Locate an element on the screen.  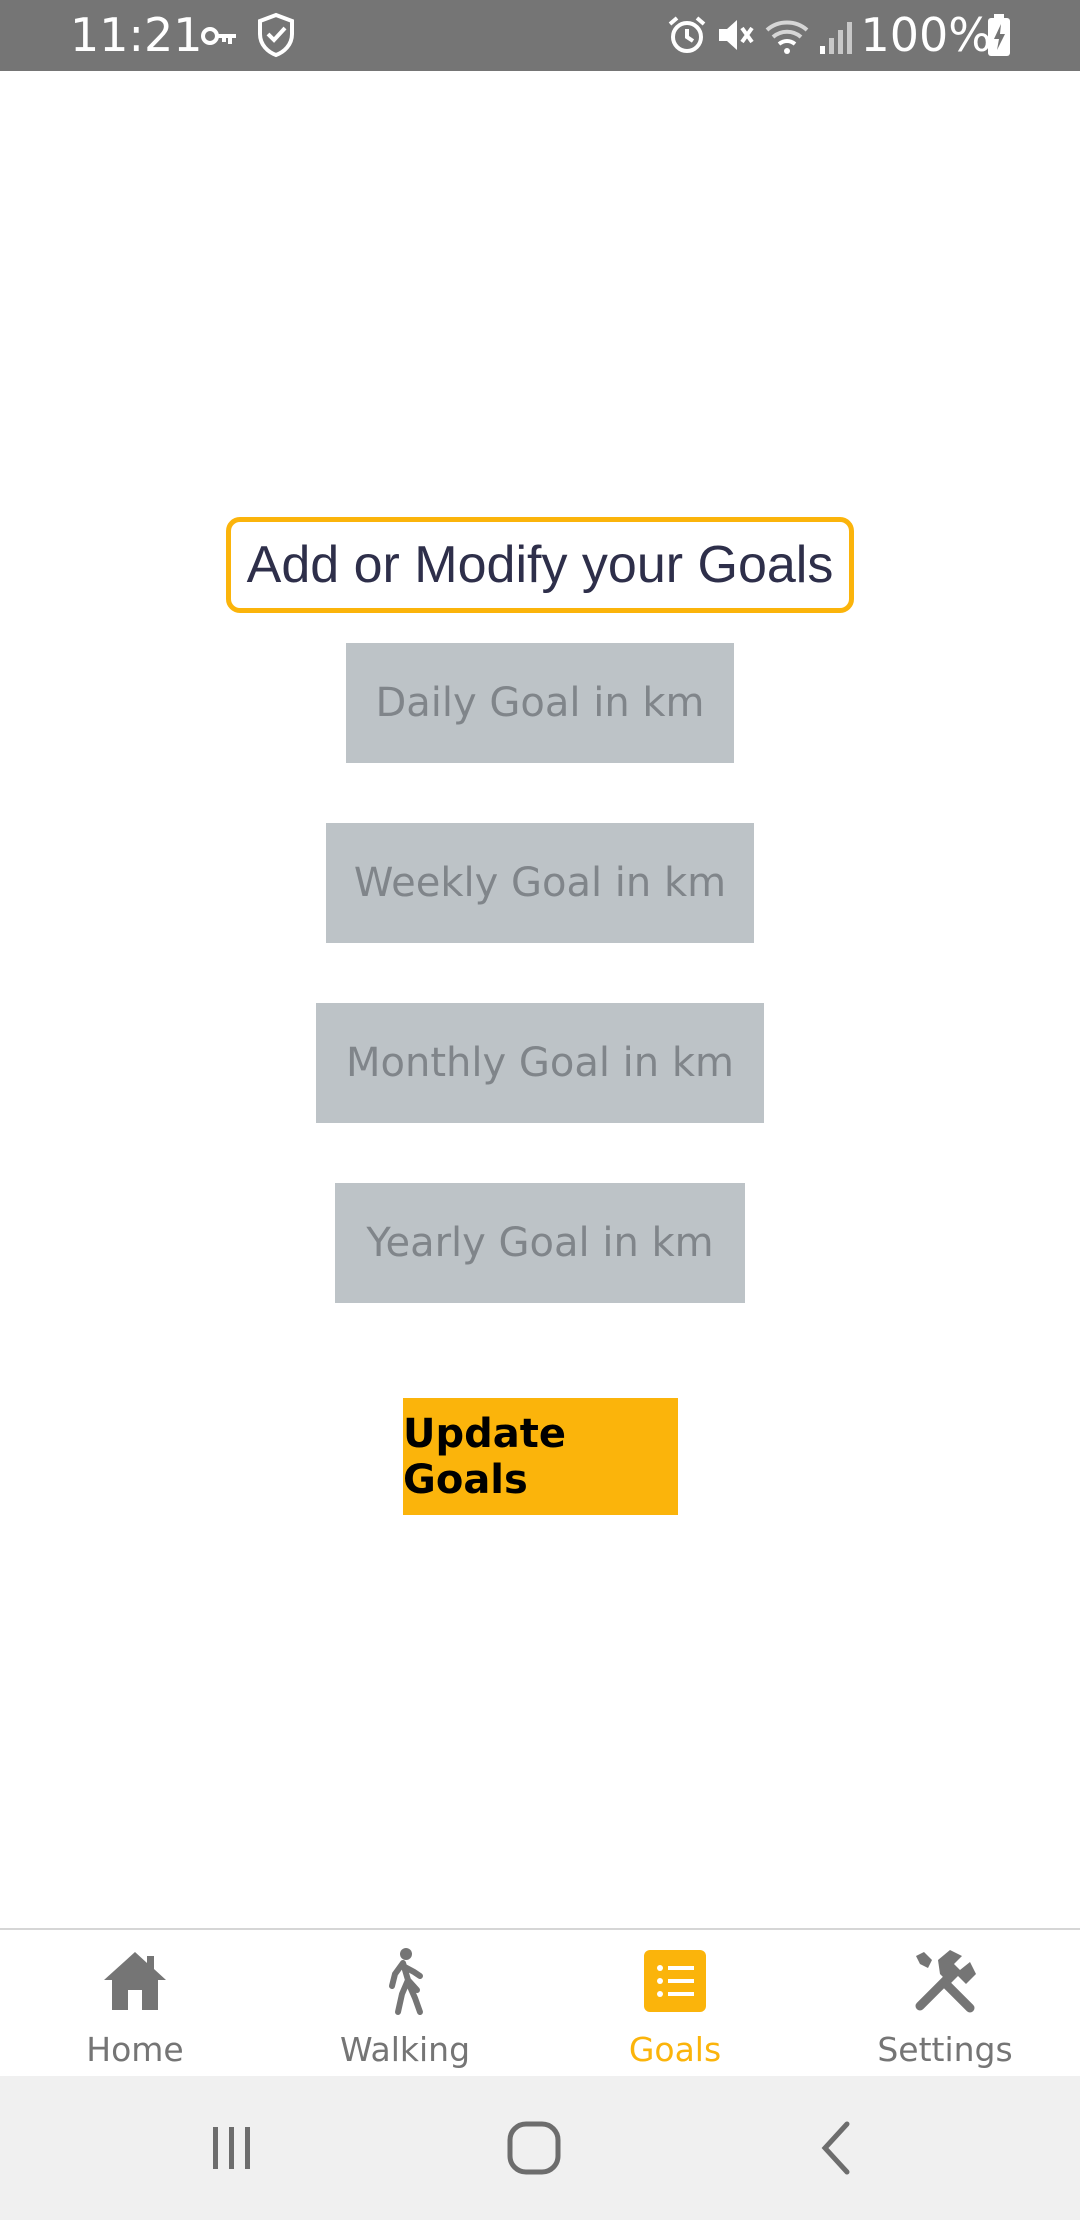
nav-item-walking: Walking is located at coordinates (405, 2003).